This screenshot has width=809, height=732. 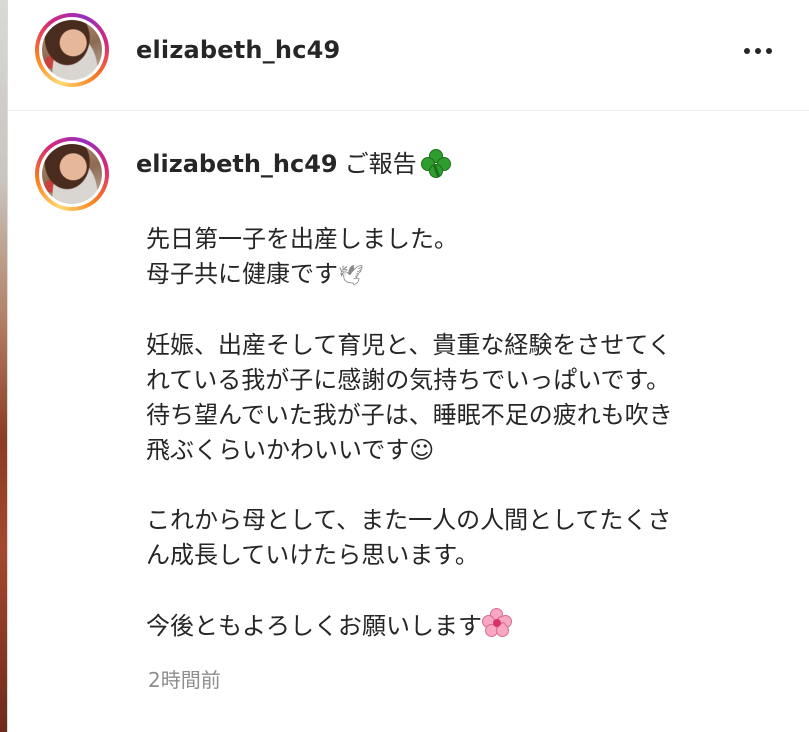 I want to click on caption-line: 飛ぶくらいかわいいです☺, so click(x=290, y=450).